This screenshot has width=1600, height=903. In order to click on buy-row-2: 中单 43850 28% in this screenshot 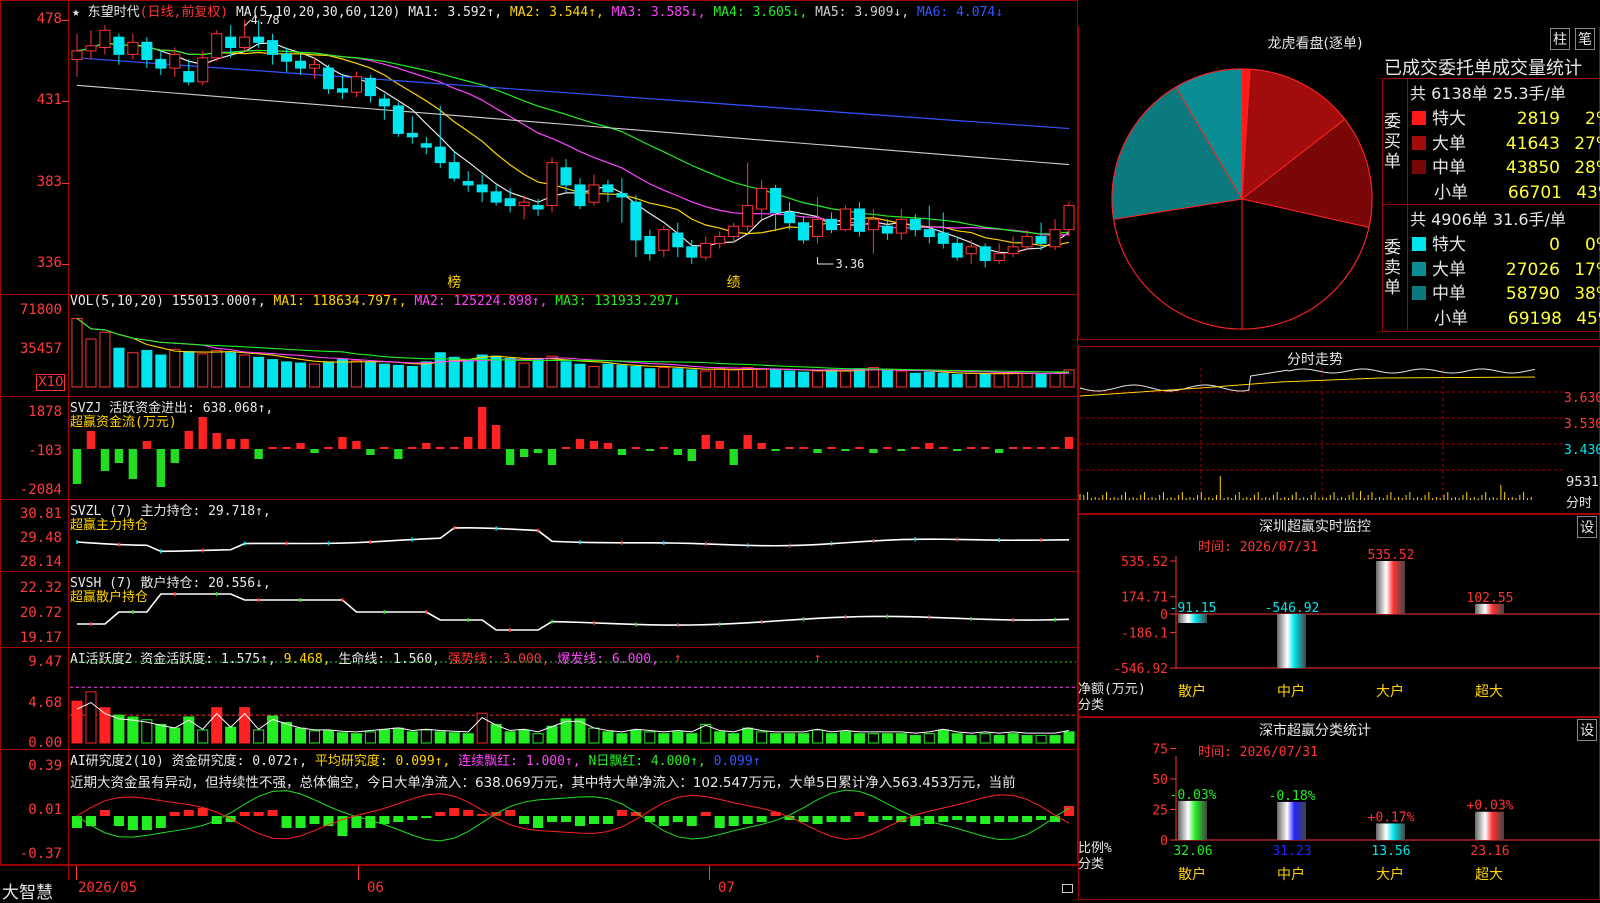, I will do `click(1506, 165)`.